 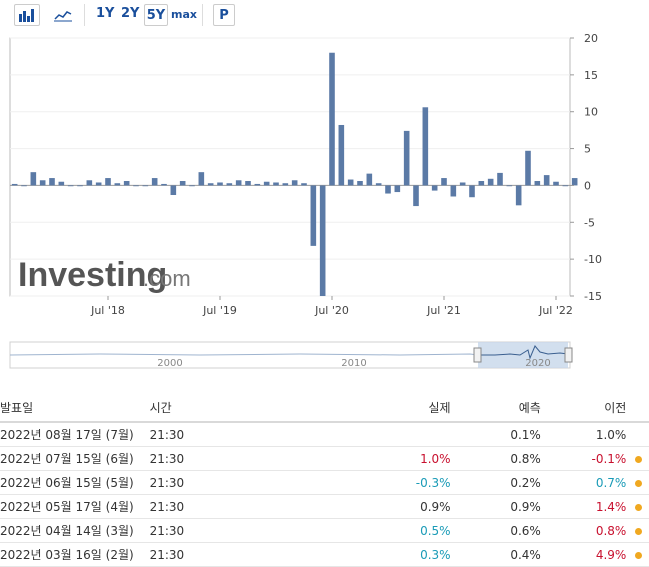 What do you see at coordinates (584, 554) in the screenshot?
I see `row-previous: 4.9%` at bounding box center [584, 554].